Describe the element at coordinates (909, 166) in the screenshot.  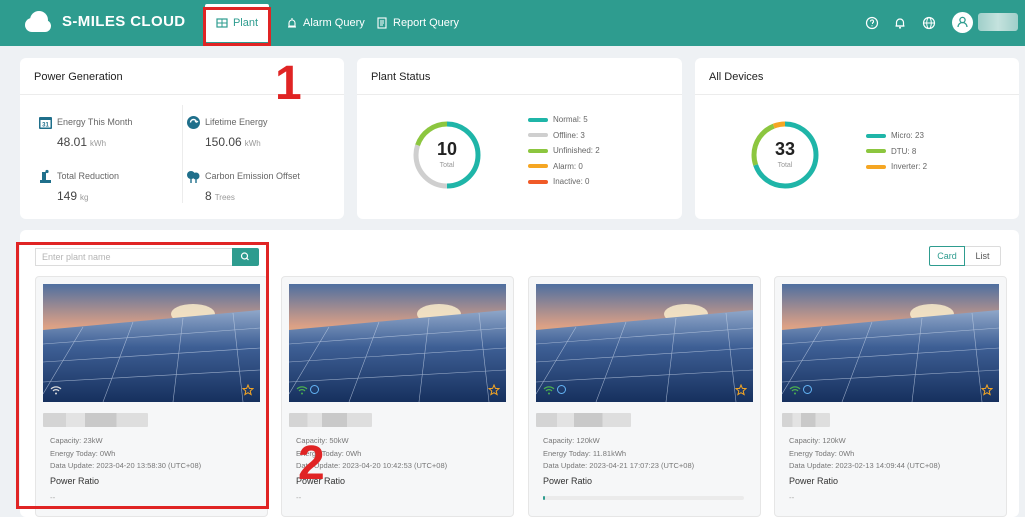
I see `legend-label: Inverter: 2` at that location.